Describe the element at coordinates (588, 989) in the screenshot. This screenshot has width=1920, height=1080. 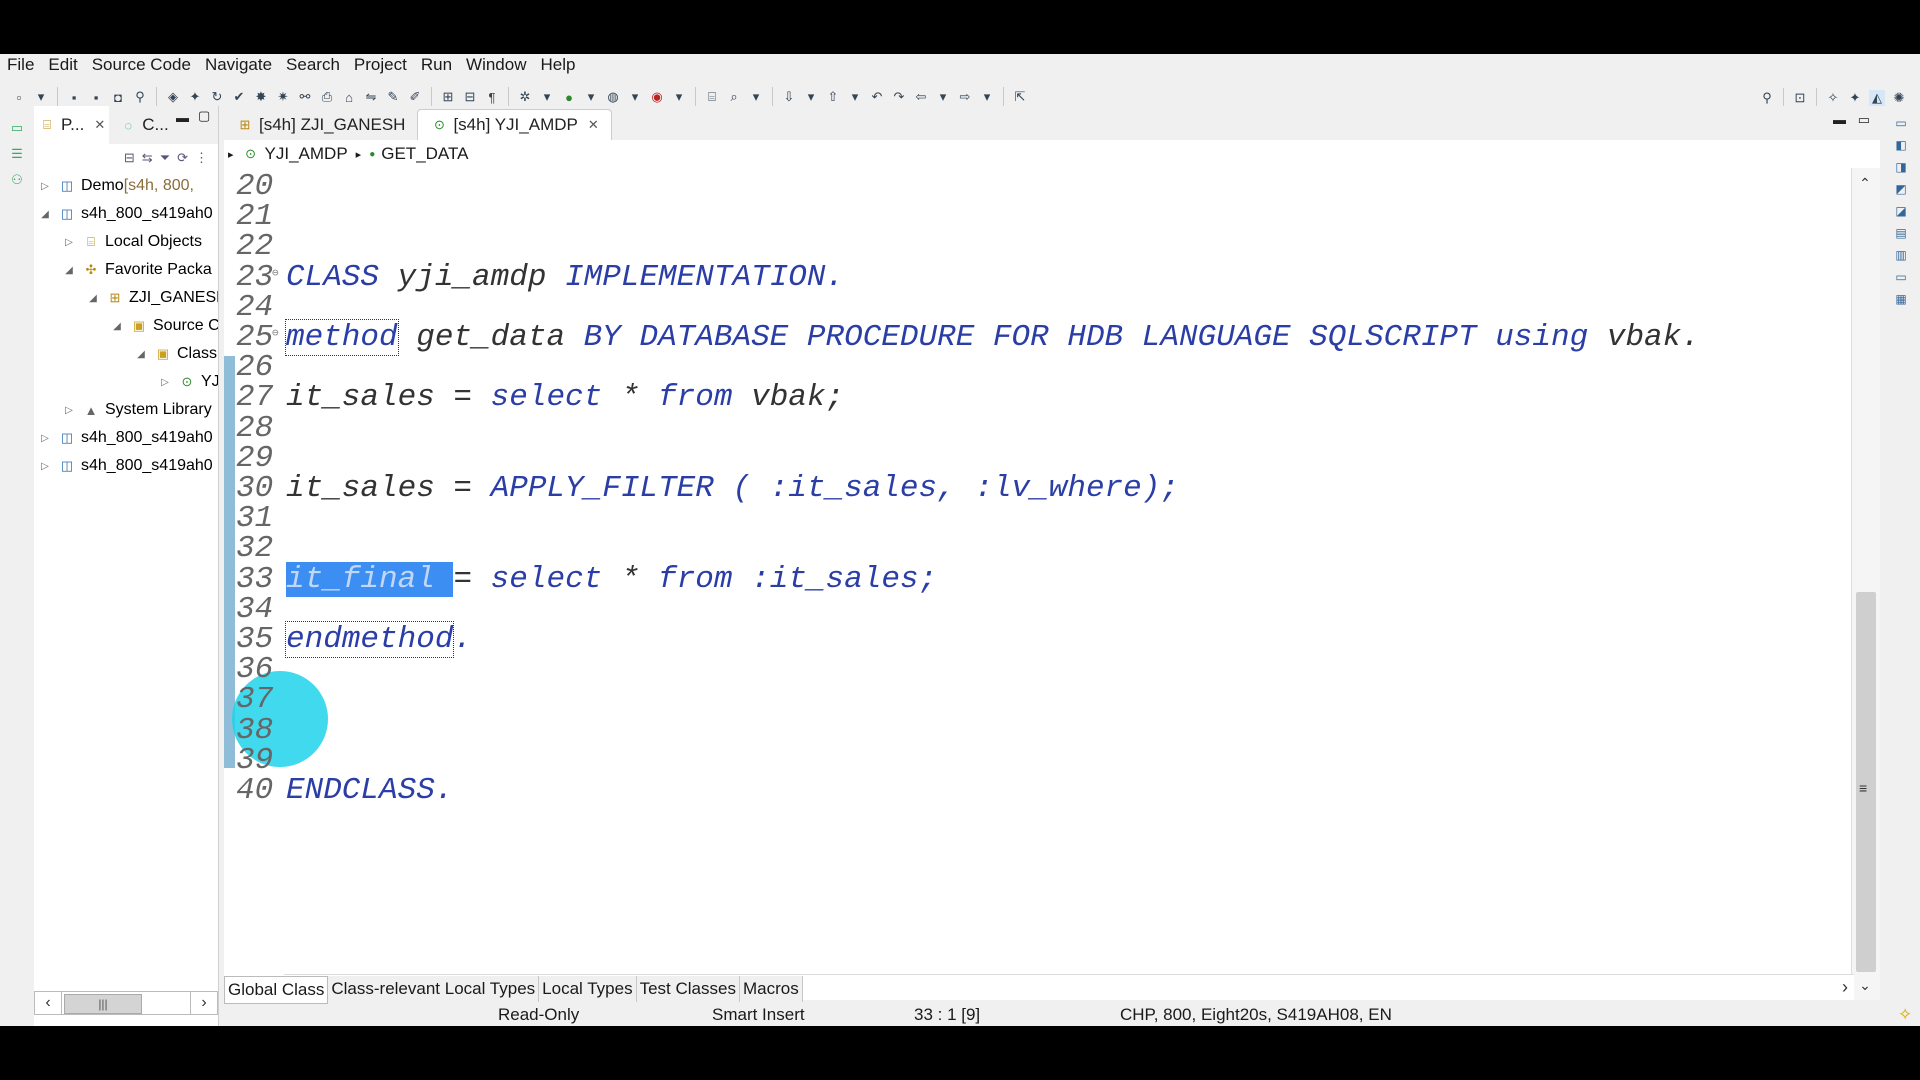
I see `section-tab-local-types: Local Types` at that location.